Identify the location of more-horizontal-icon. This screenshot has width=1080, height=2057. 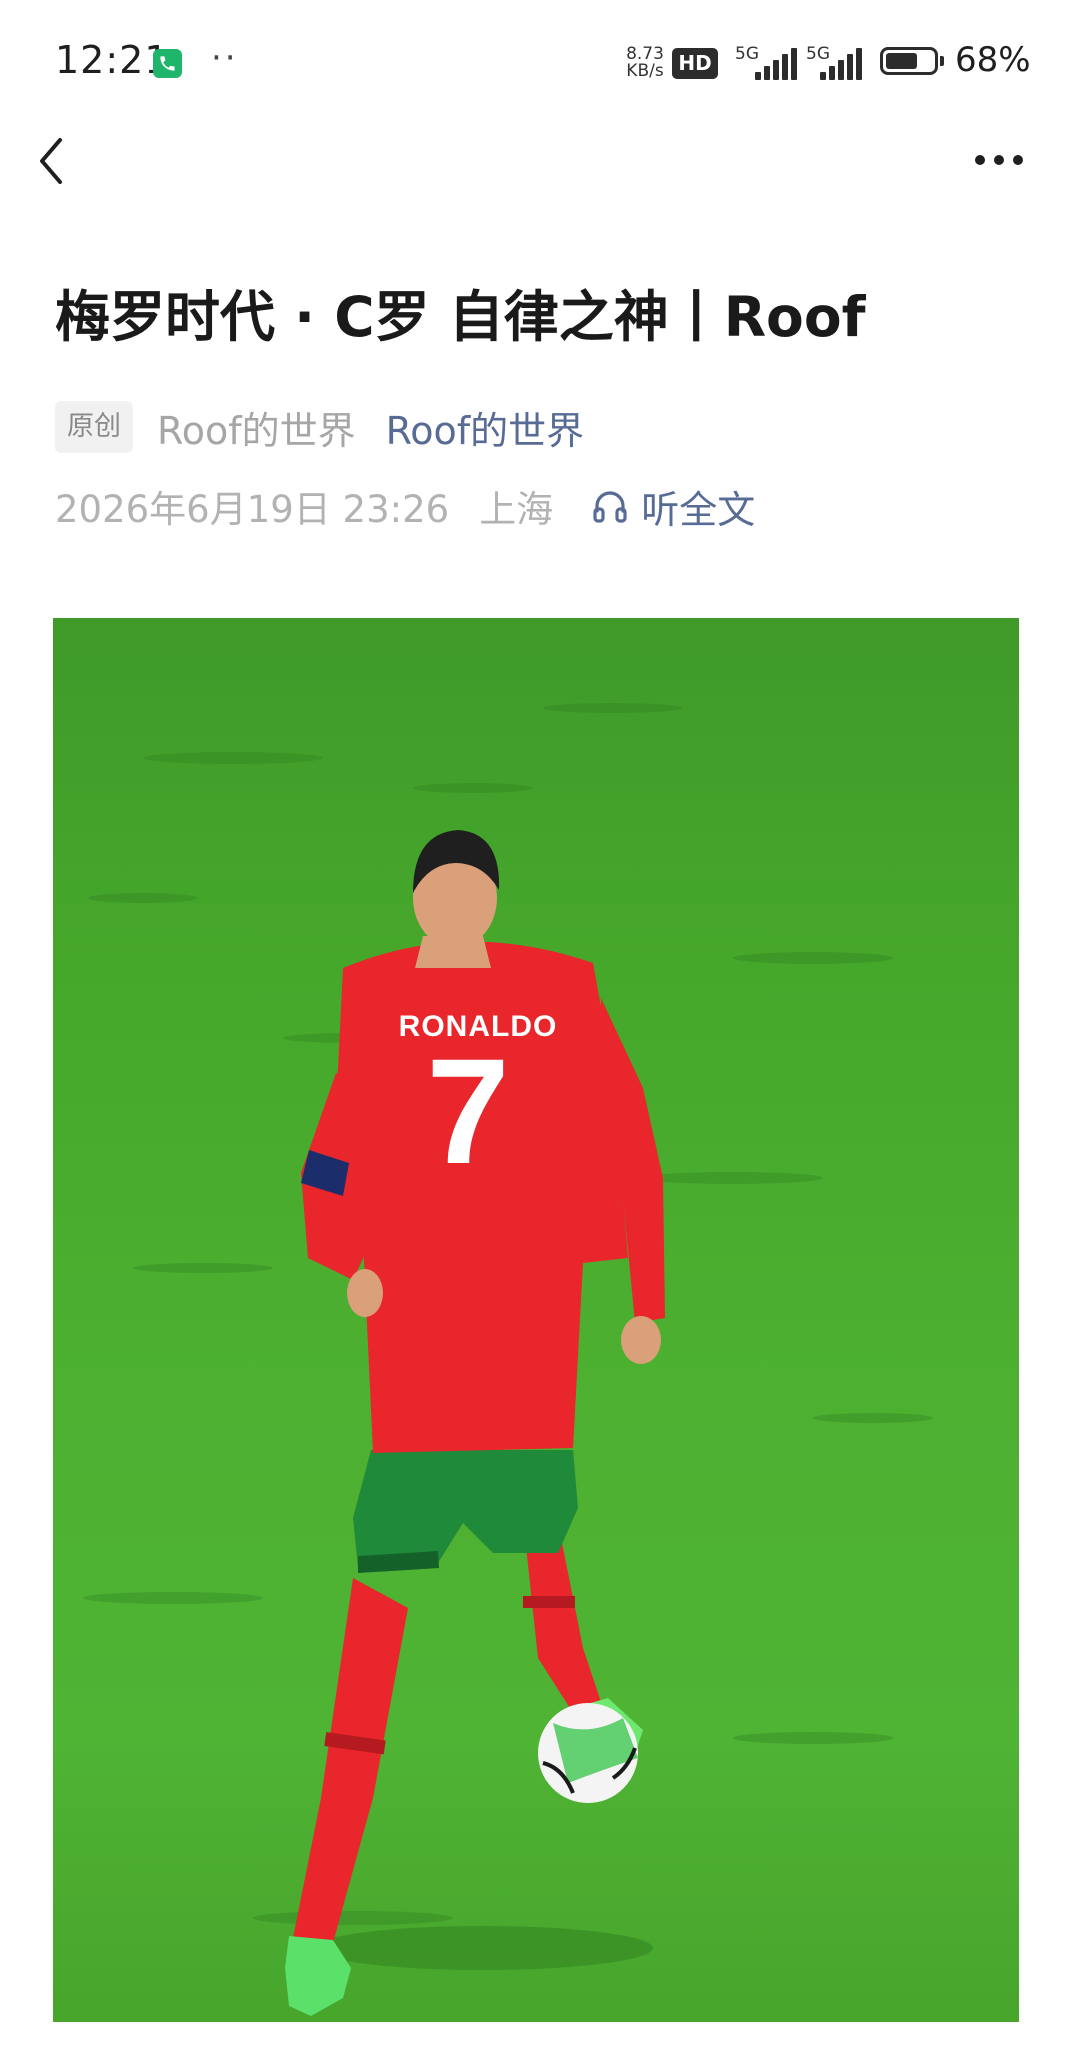
(999, 160).